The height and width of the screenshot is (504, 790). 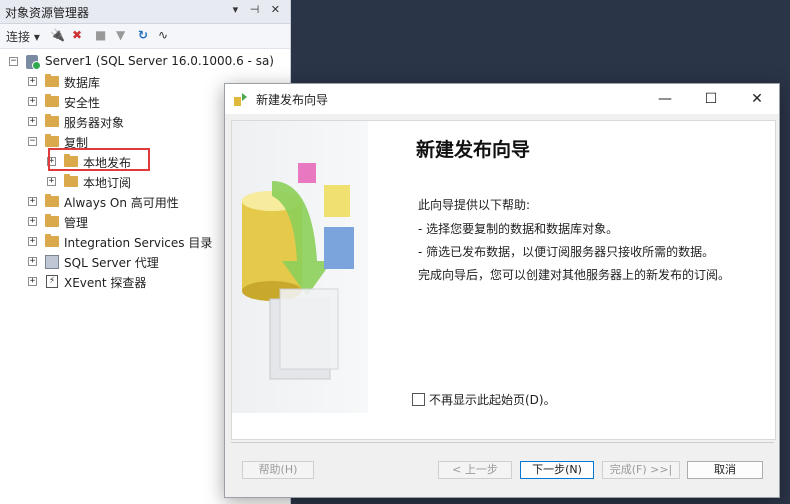 I want to click on filter-icon: ▼, so click(x=120, y=35).